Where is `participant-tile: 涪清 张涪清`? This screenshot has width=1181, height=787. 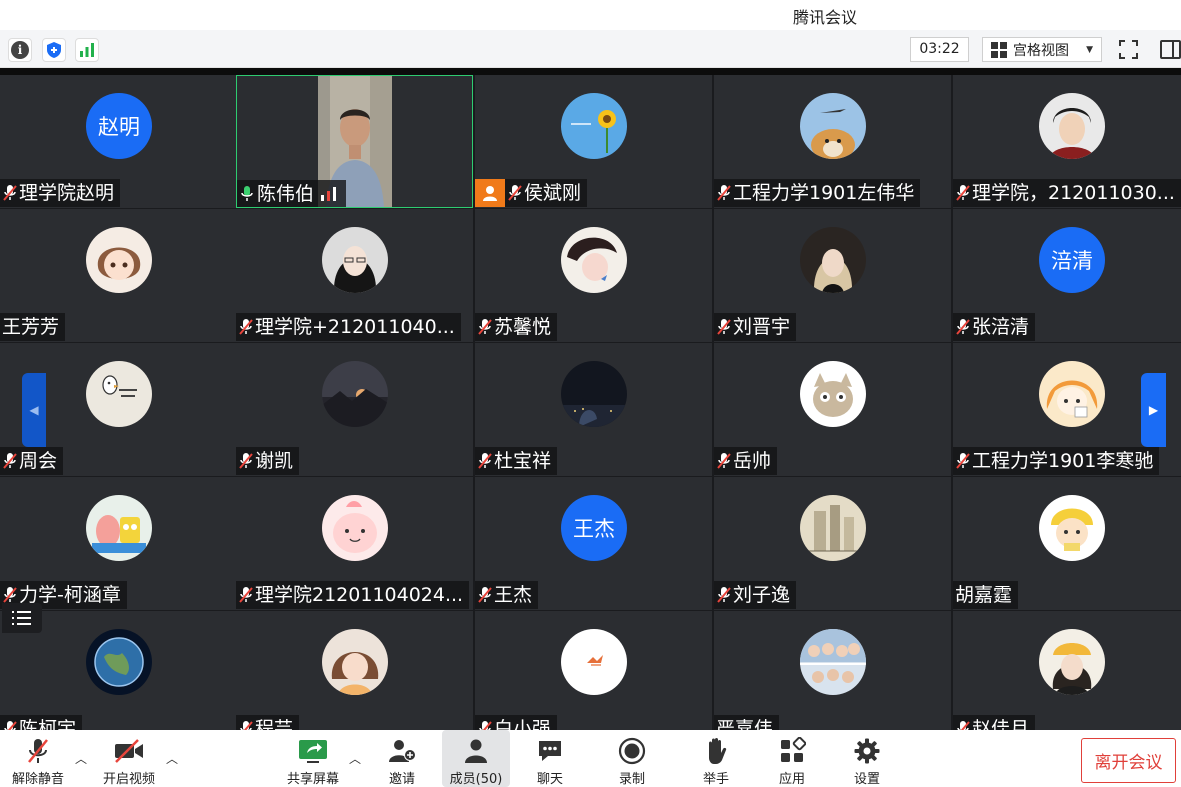
participant-tile: 涪清 张涪清 is located at coordinates (1067, 275).